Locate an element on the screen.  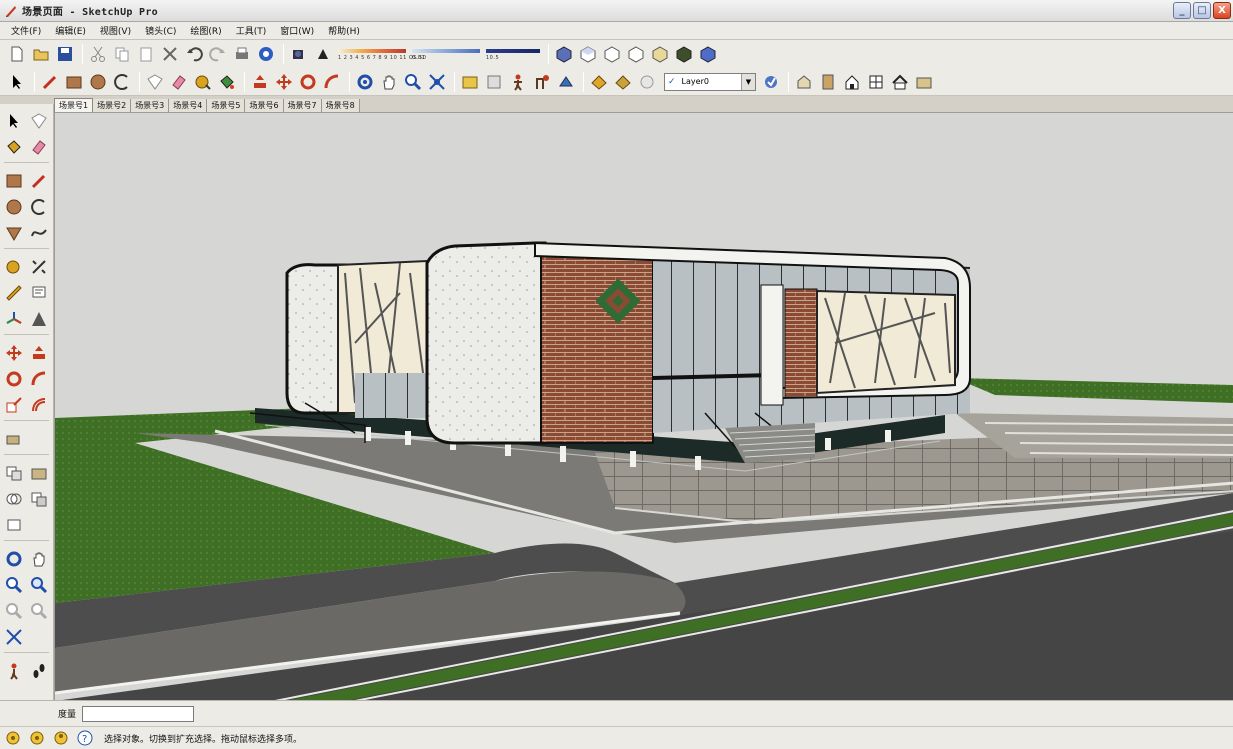
tab-scene-5: 场景号5 is located at coordinates (226, 105).